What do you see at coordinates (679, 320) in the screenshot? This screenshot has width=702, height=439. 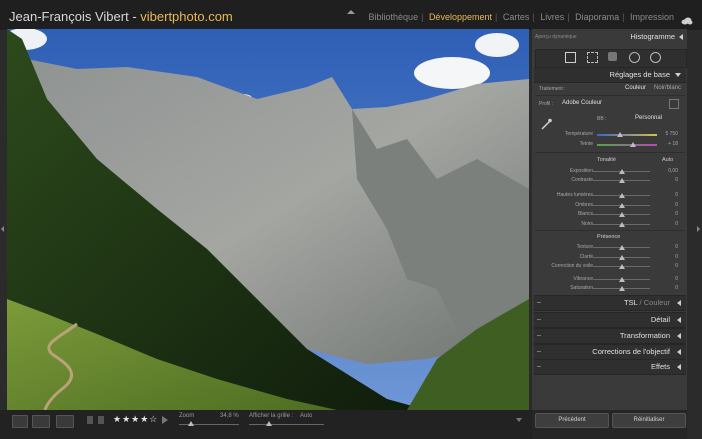 I see `panel-detail-toggle-icon` at bounding box center [679, 320].